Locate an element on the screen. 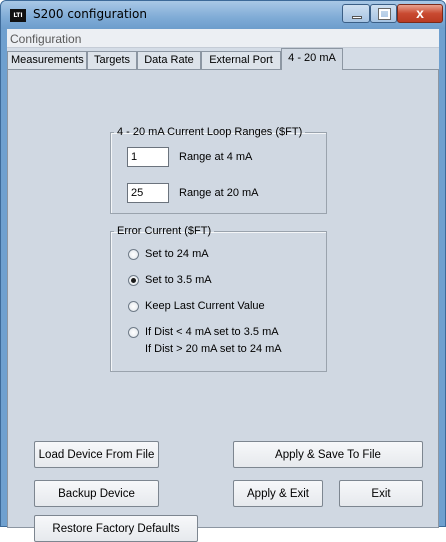 This screenshot has height=542, width=446. current-loop-ranges-legend: 4 - 20 mA Current Loop Ranges ($FT) is located at coordinates (210, 132).